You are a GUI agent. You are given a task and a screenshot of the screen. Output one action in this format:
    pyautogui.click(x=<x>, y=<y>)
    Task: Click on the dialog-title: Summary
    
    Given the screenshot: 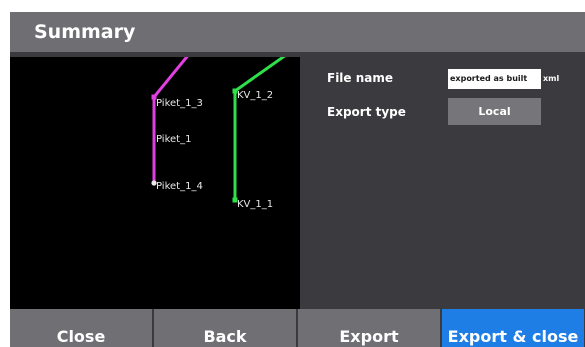 What is the action you would take?
    pyautogui.click(x=85, y=32)
    